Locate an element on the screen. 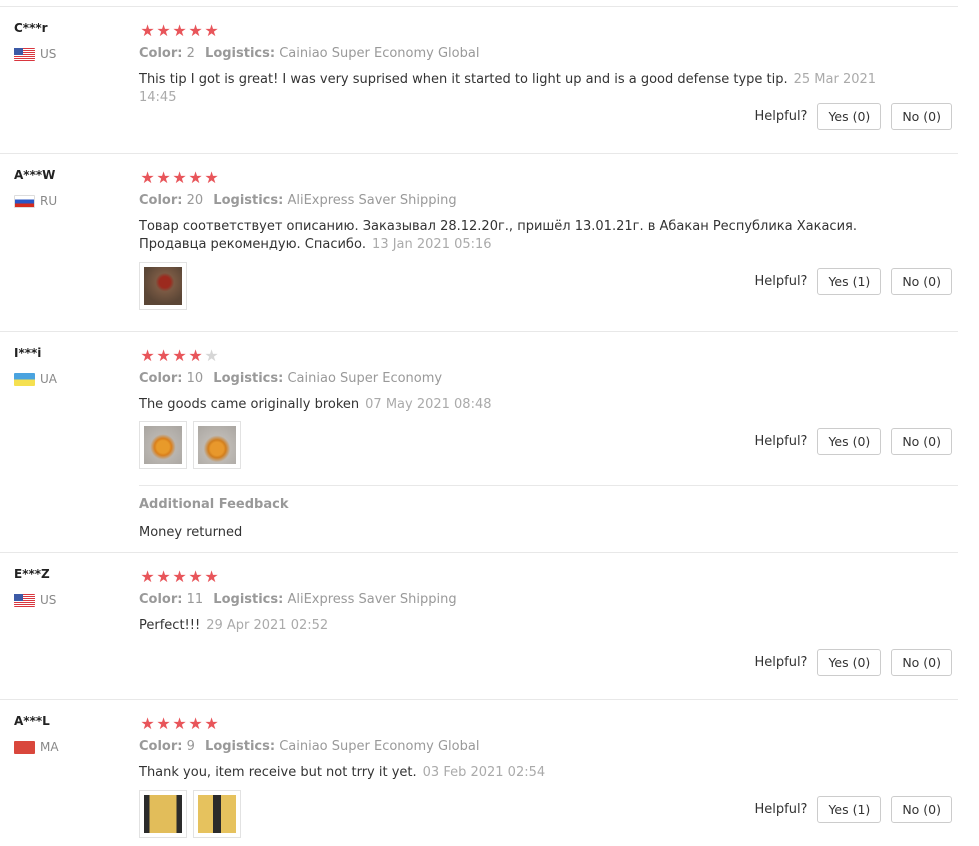 The height and width of the screenshot is (846, 979). additional-feedback-title: Additional Feedback is located at coordinates (214, 504).